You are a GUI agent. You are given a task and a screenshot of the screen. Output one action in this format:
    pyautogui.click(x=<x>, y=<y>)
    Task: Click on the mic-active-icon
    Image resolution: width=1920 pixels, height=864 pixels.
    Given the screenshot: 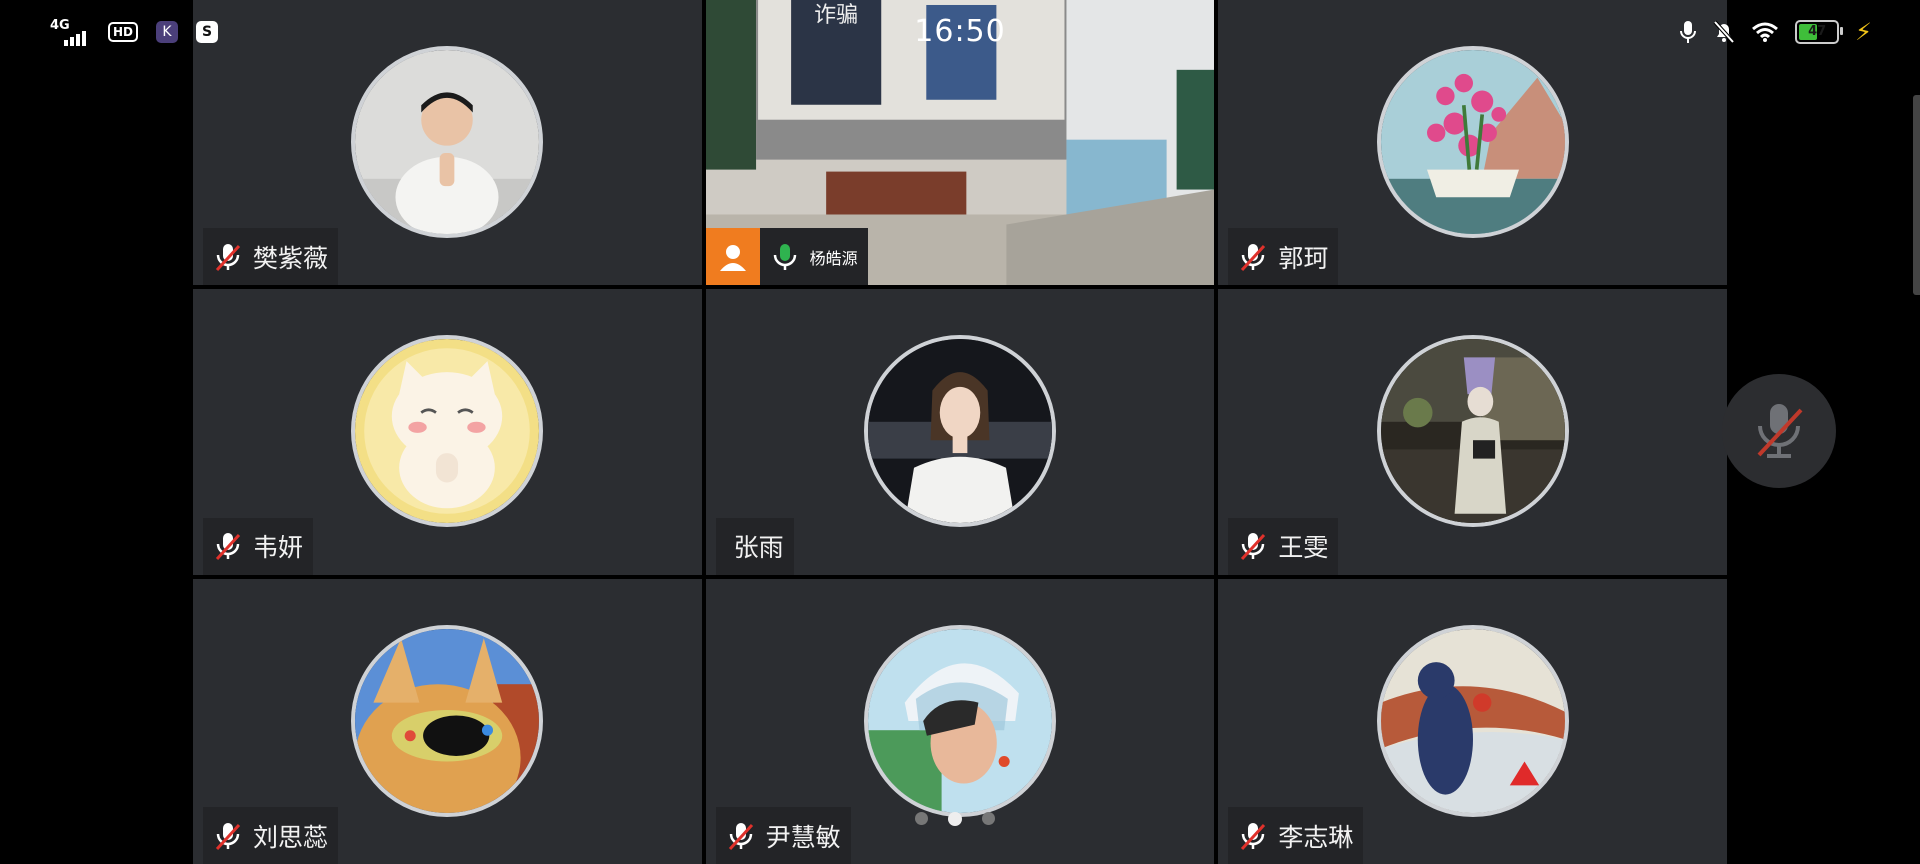 What is the action you would take?
    pyautogui.click(x=784, y=256)
    